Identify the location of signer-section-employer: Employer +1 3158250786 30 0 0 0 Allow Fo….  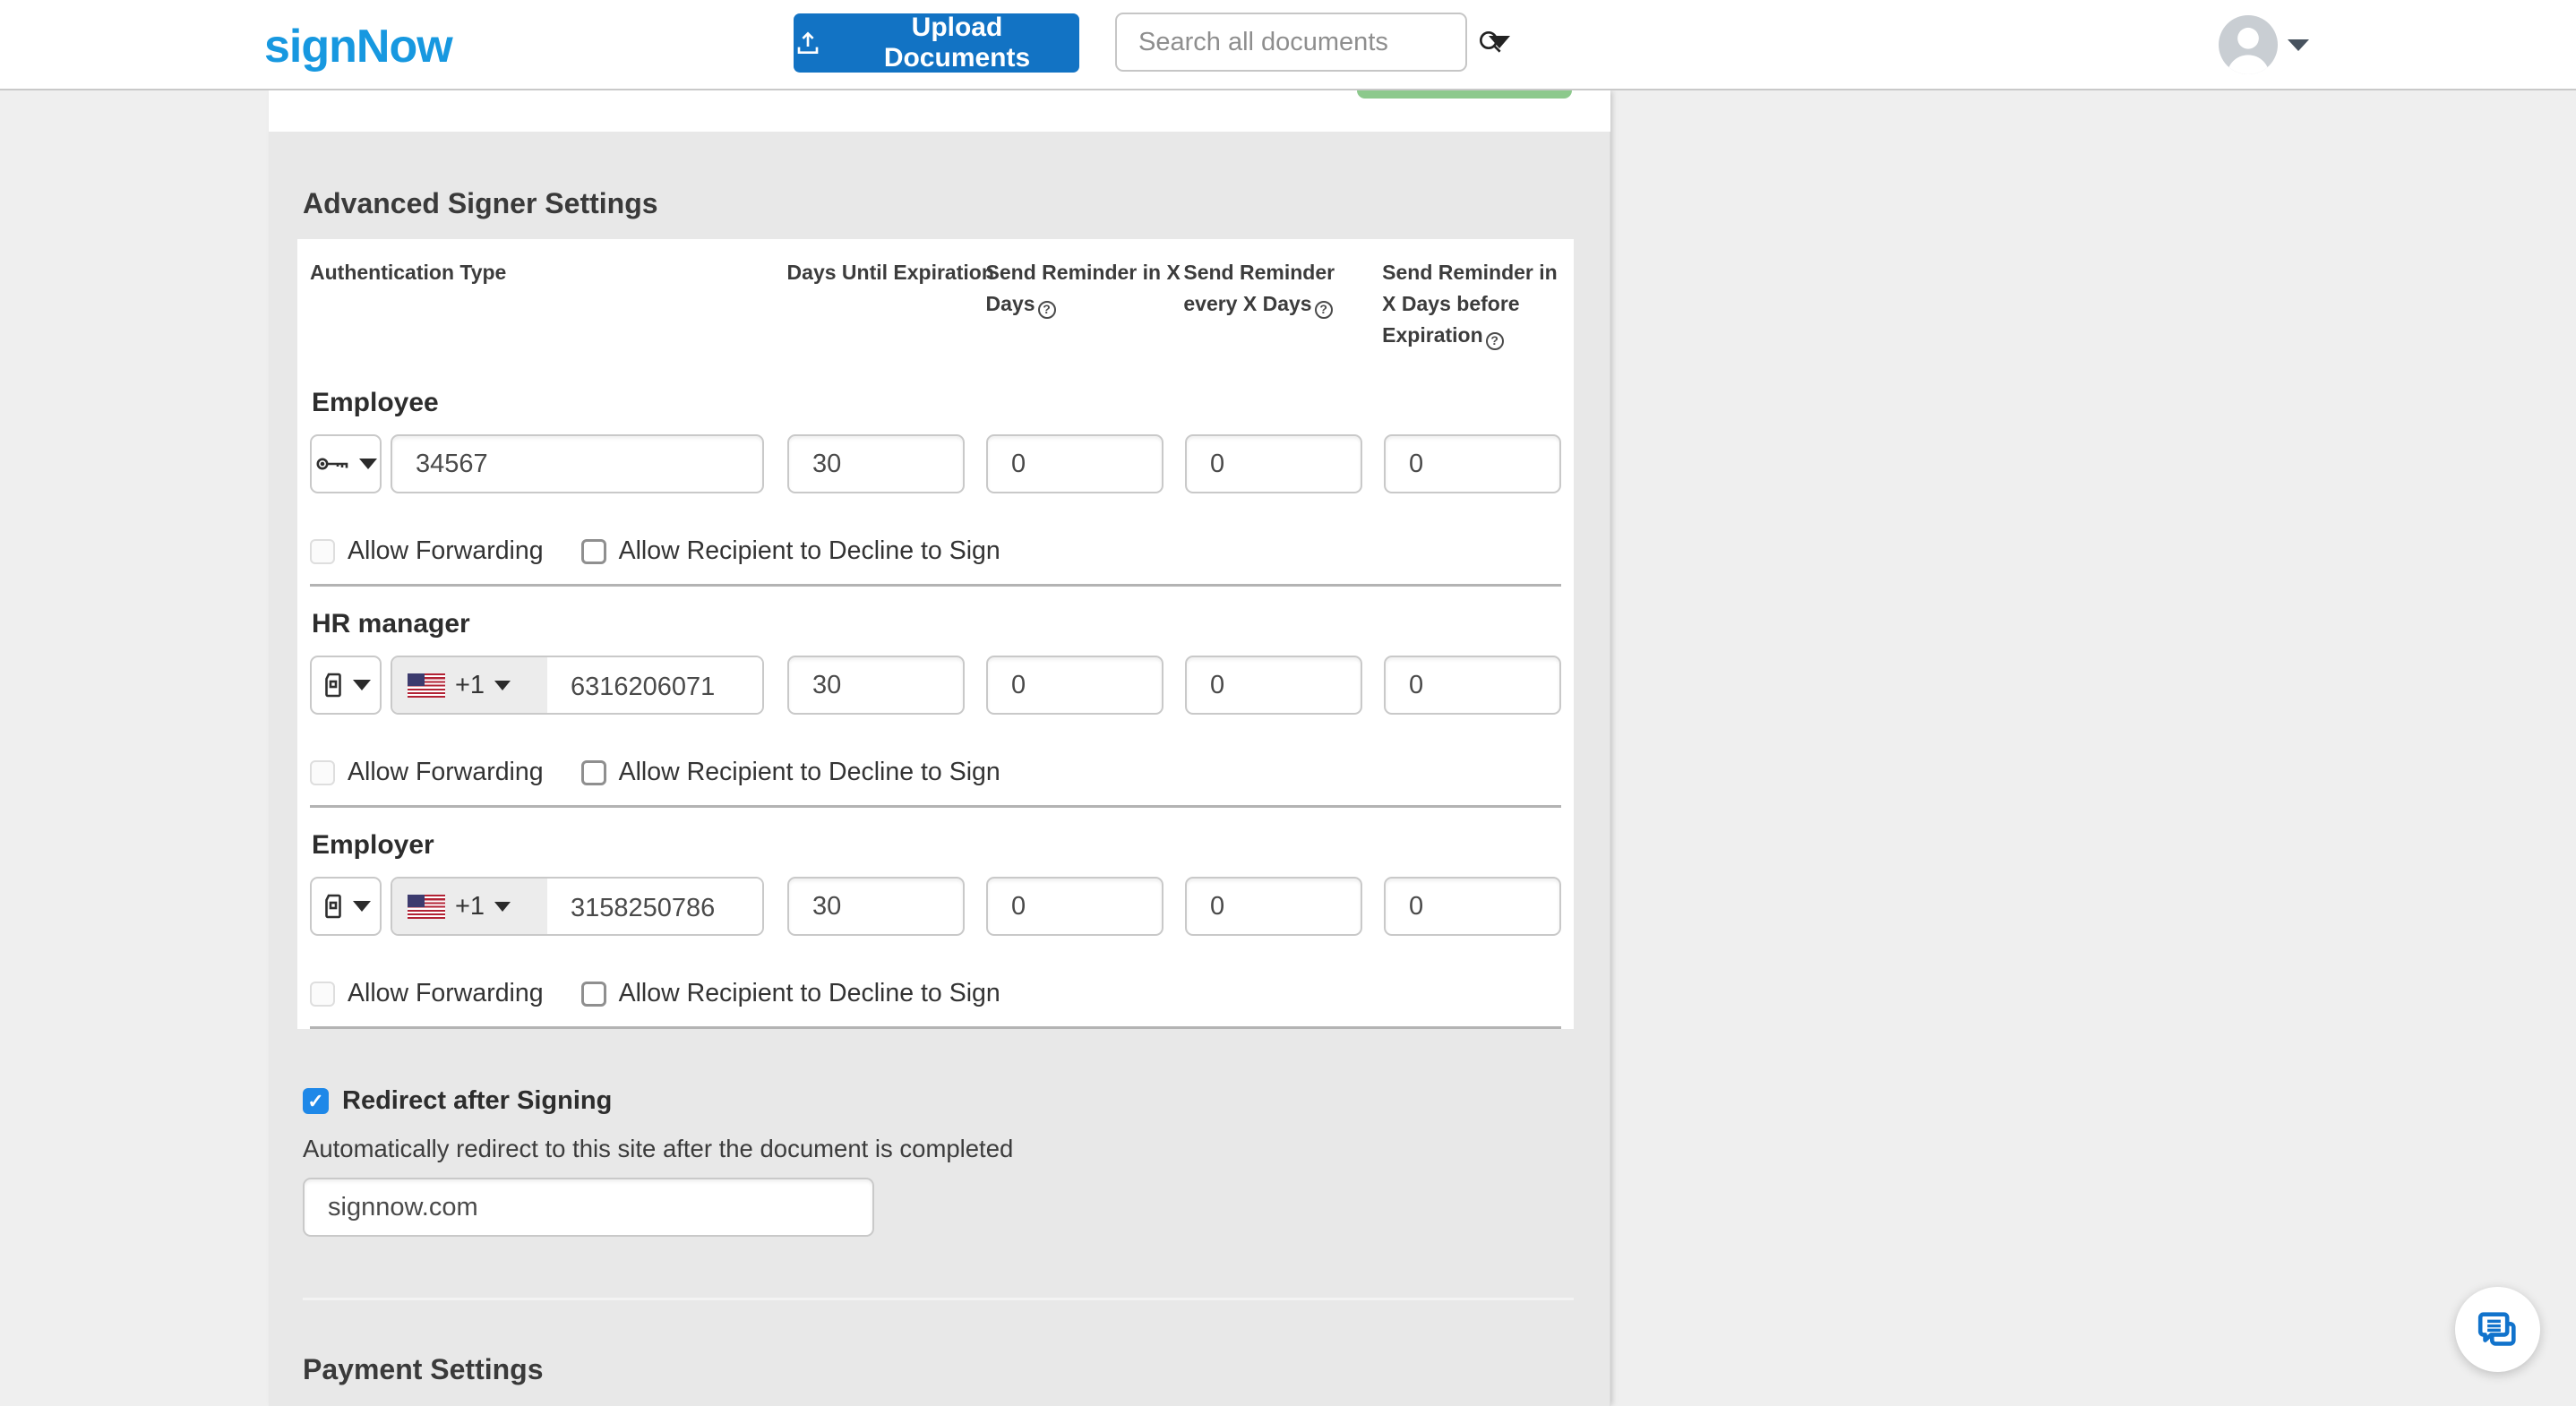
(935, 918).